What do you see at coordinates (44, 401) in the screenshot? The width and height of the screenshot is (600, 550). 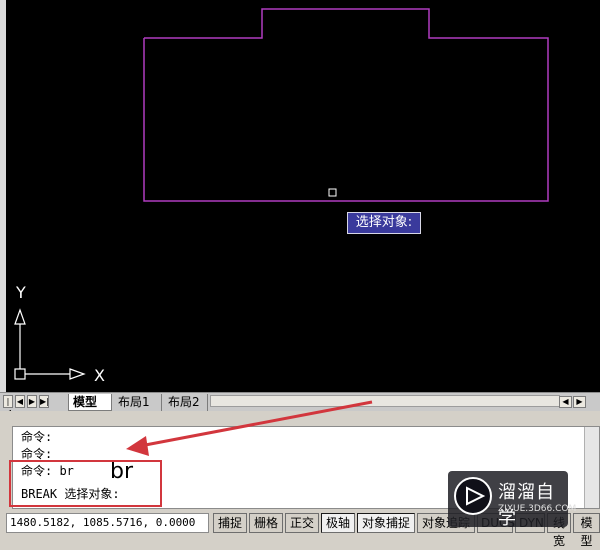 I see `last-tab-button: ▶|` at bounding box center [44, 401].